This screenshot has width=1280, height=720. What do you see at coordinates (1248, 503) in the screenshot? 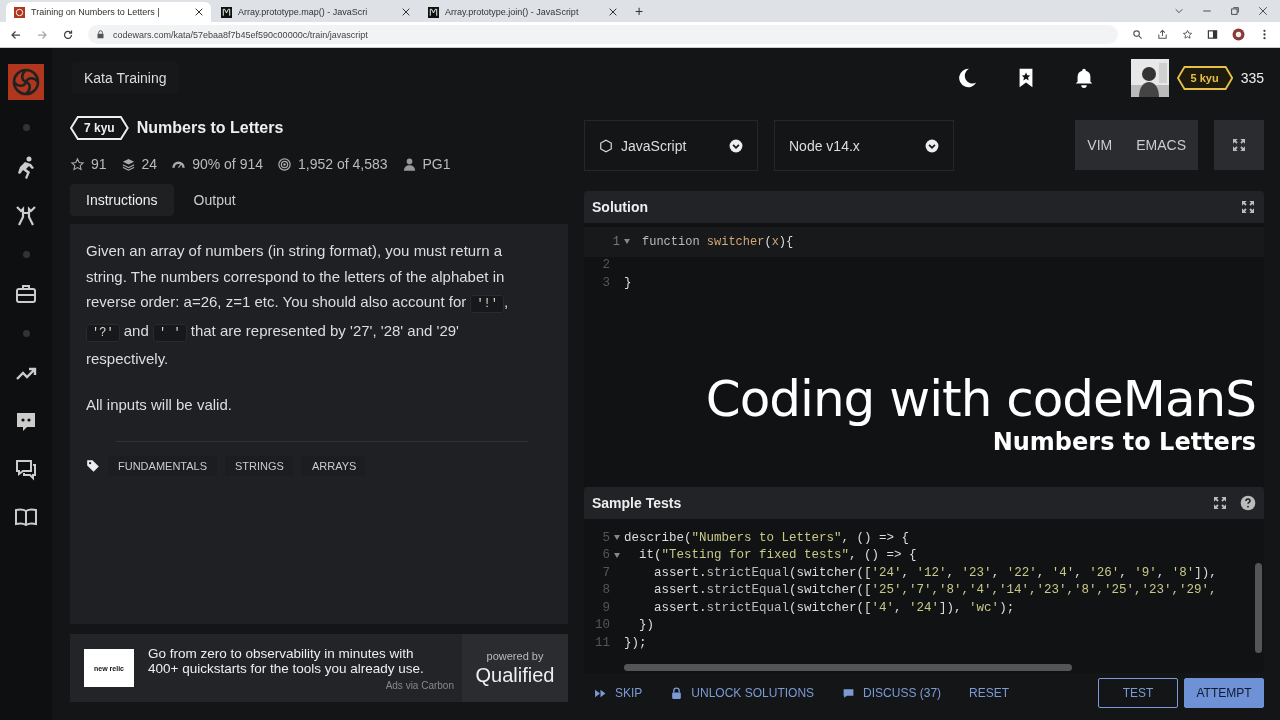
I see `help-icon` at bounding box center [1248, 503].